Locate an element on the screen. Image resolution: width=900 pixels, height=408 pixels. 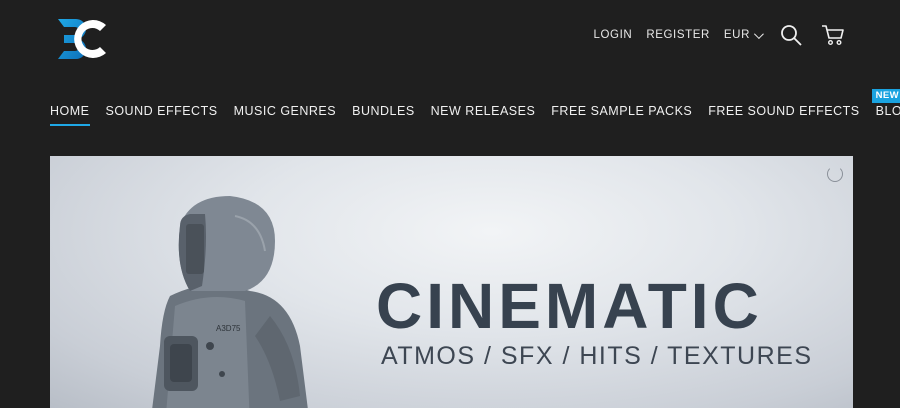
astronaut-image: A3D75 is located at coordinates (230, 302).